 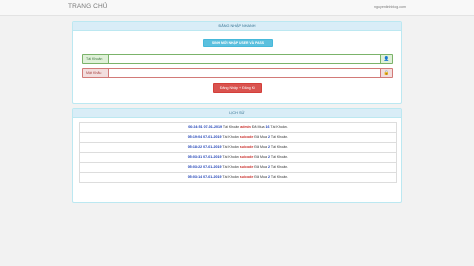 I want to click on username-label: Tài Khoản, so click(x=96, y=59).